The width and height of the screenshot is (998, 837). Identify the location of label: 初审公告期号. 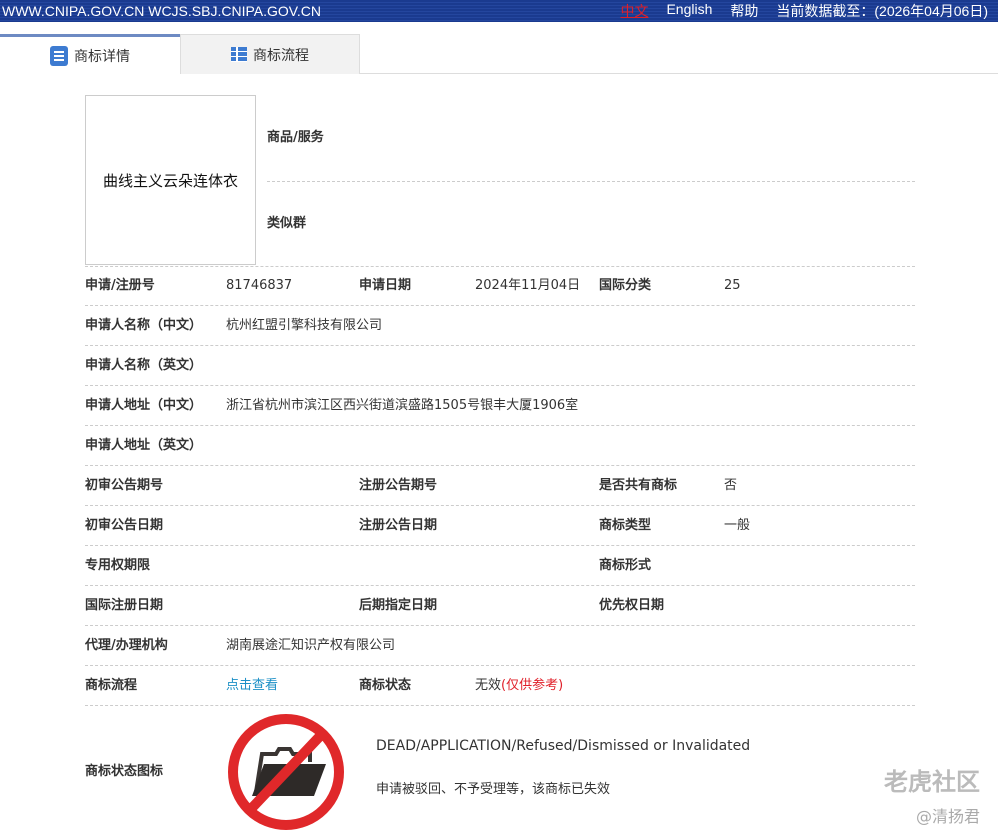
(124, 485).